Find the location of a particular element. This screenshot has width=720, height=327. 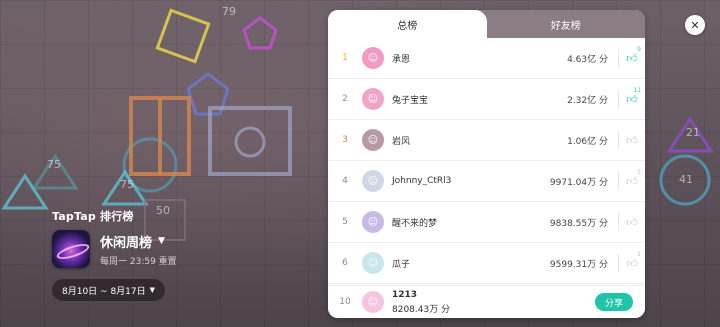

like-count: 5 is located at coordinates (639, 172).